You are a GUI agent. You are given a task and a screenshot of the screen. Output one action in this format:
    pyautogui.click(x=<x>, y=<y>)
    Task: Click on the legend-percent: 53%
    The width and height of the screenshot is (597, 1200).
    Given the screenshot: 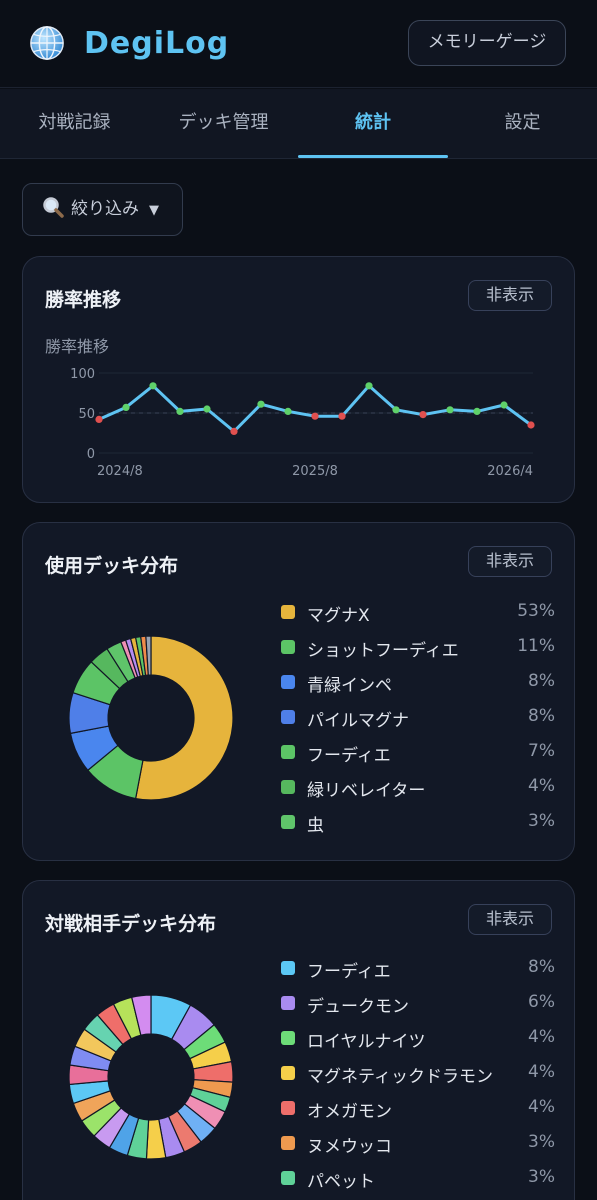 What is the action you would take?
    pyautogui.click(x=536, y=611)
    